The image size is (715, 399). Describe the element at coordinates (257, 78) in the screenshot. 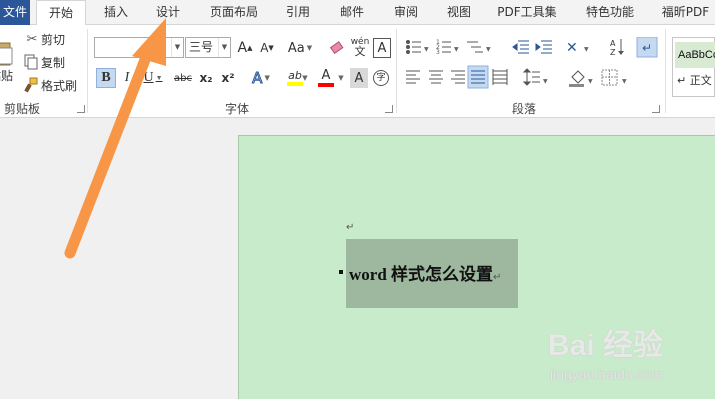

I see `text-effects-icon: A` at that location.